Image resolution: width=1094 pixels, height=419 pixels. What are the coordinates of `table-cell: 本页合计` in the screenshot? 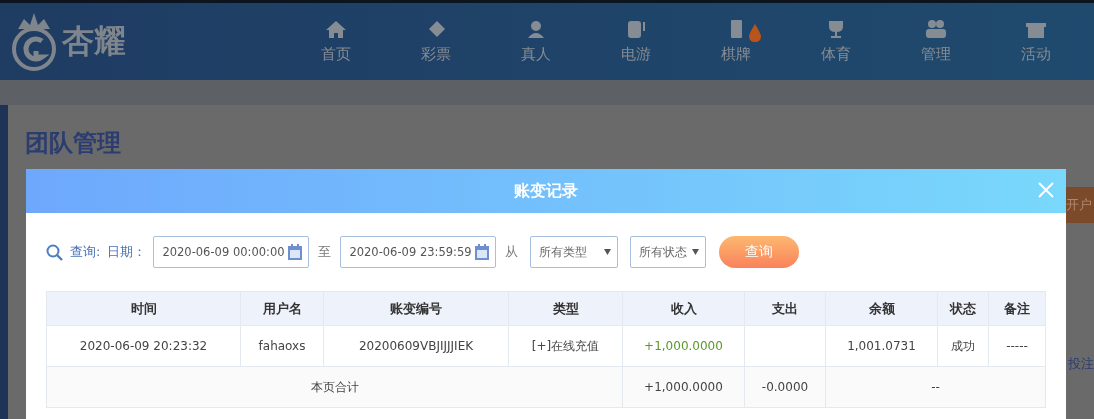 It's located at (335, 387).